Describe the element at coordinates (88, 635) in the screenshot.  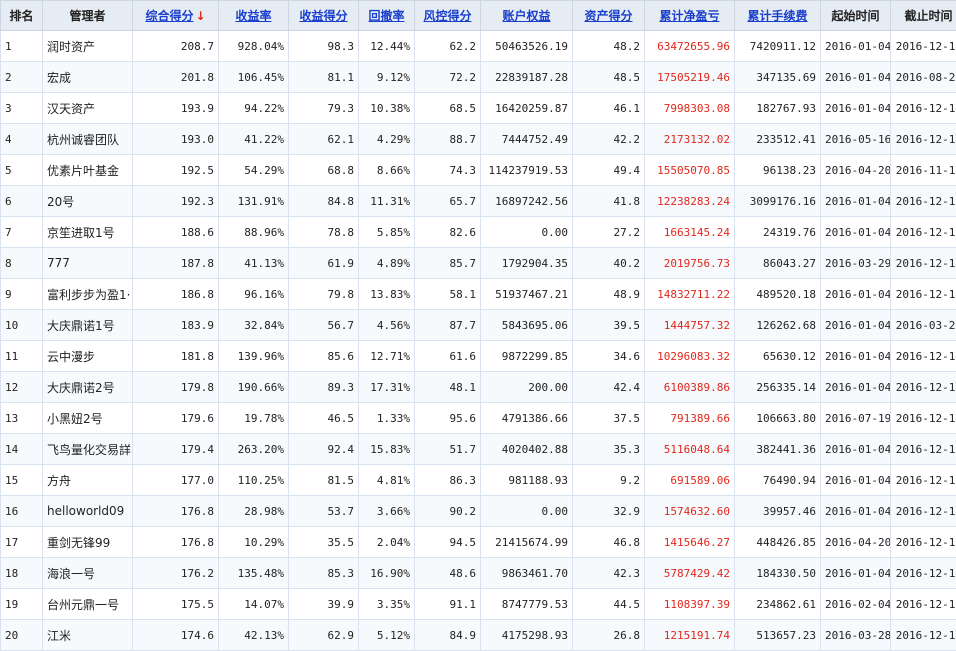
I see `cell-manager: 江米` at that location.